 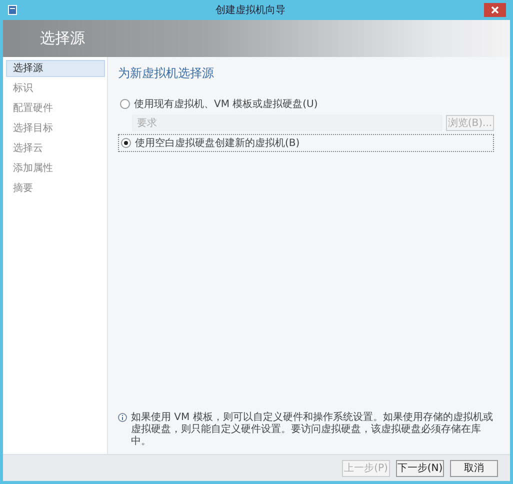 What do you see at coordinates (306, 143) in the screenshot?
I see `radio-option: 使用空白虚拟硬盘创建新的虚拟机(B)` at bounding box center [306, 143].